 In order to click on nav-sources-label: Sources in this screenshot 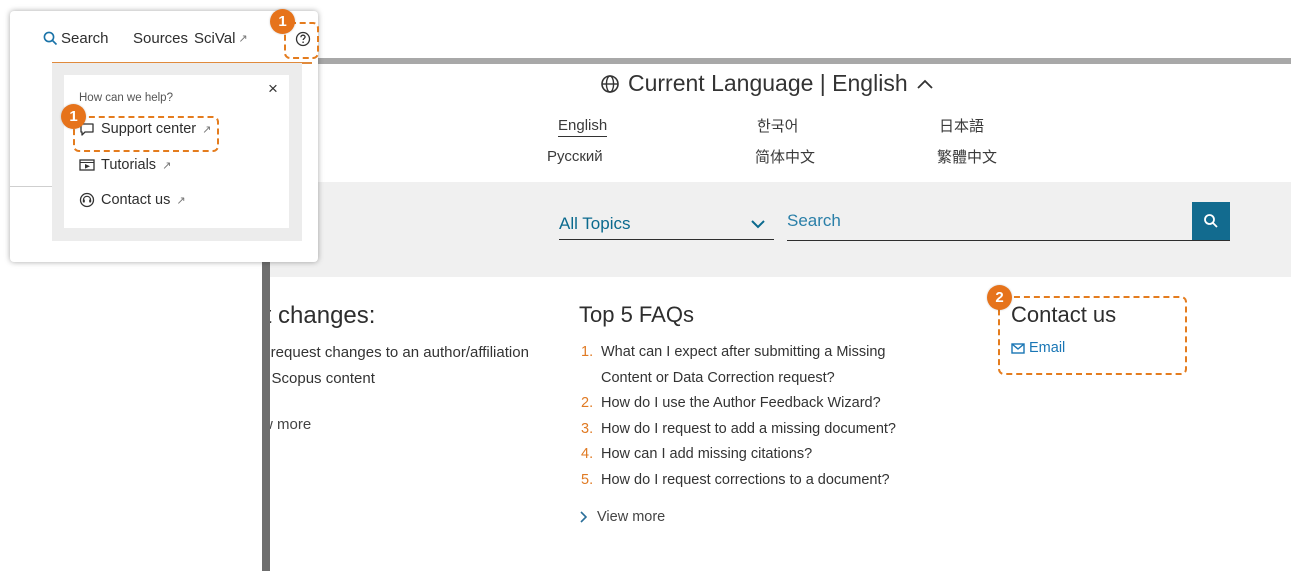, I will do `click(161, 38)`.